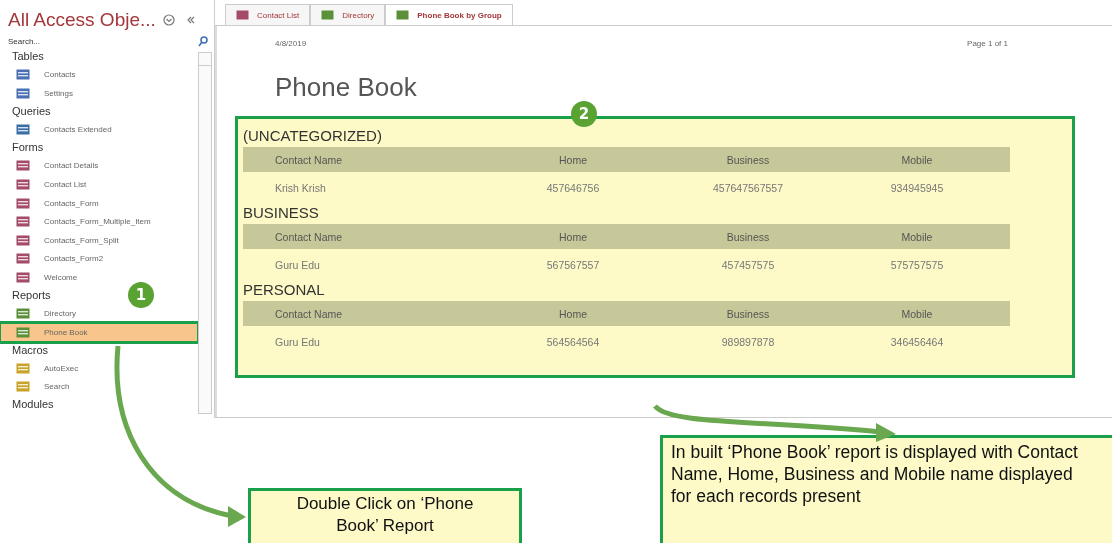  I want to click on report-title: Phone Book, so click(346, 87).